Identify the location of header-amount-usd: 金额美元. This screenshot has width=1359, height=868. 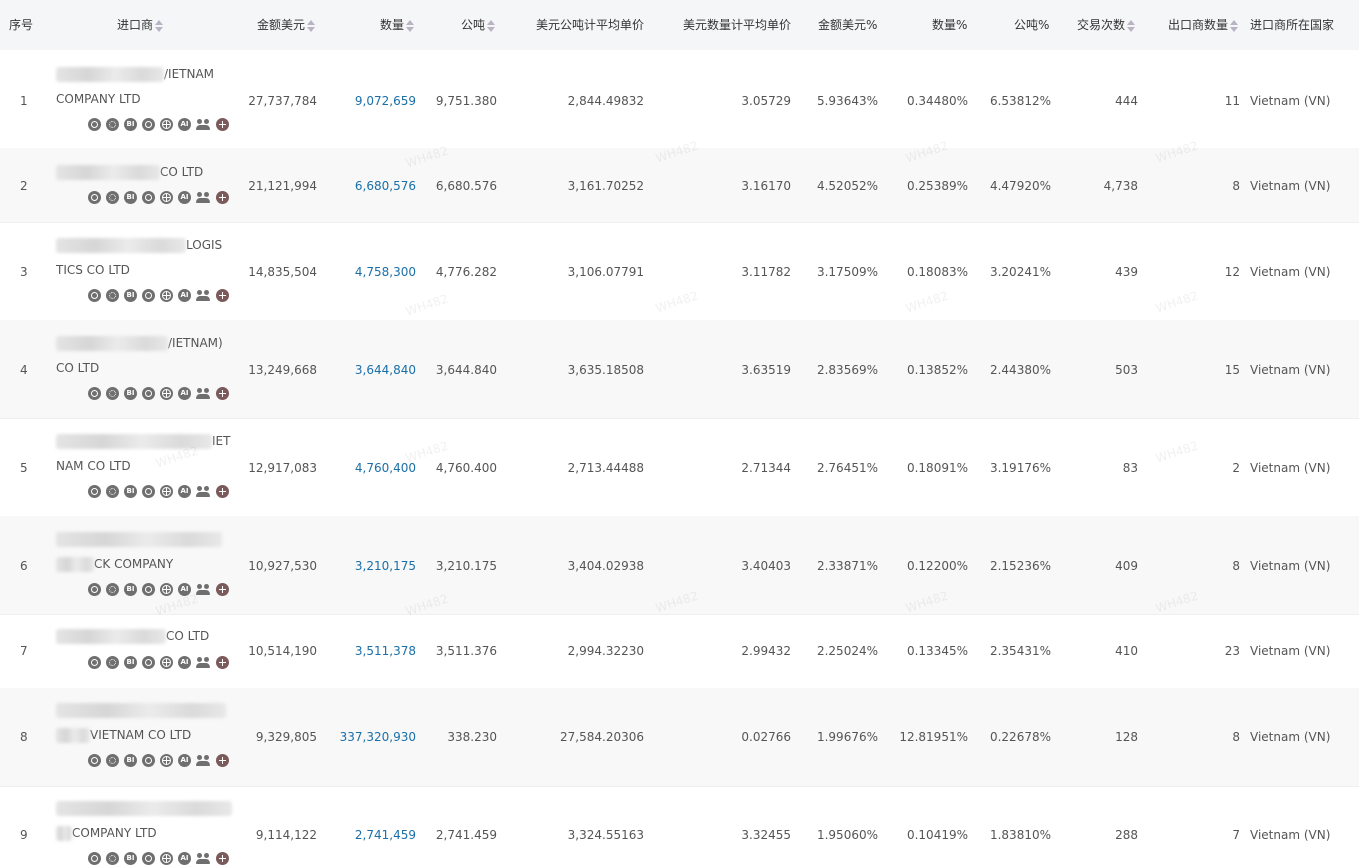
(286, 25).